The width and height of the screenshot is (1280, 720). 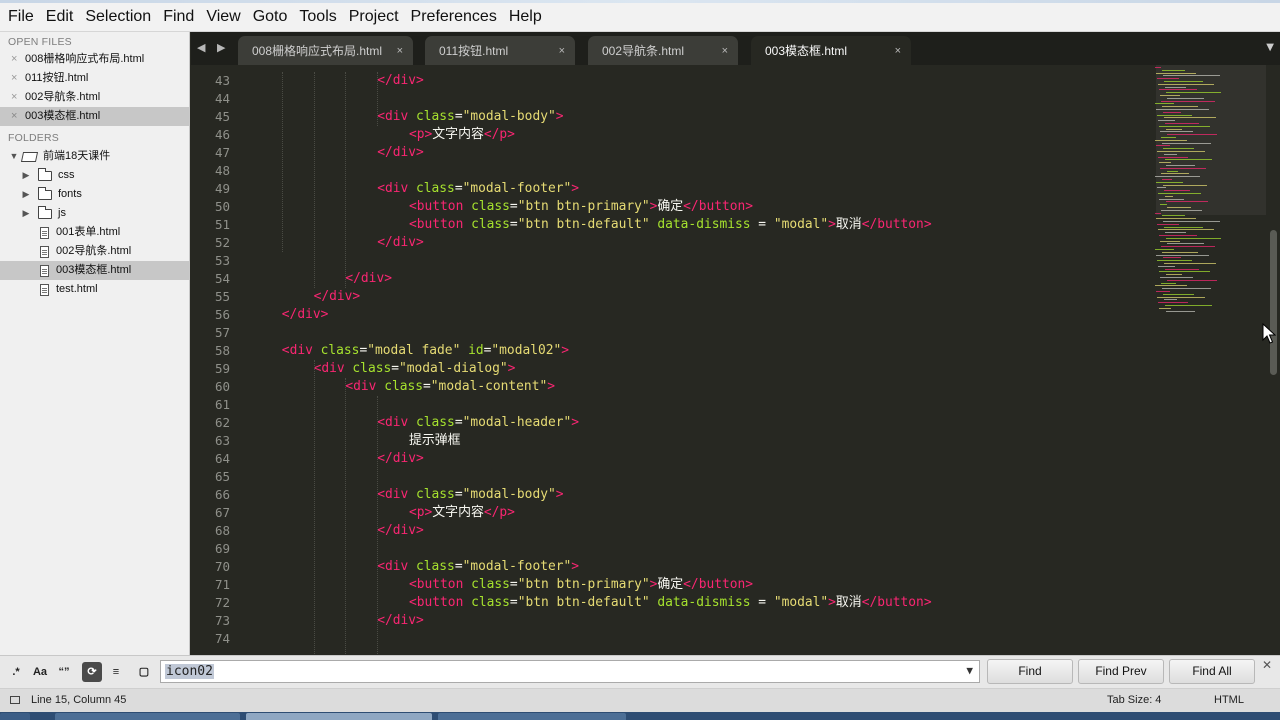 I want to click on code-line: <div class="modal-header">, so click(x=478, y=423).